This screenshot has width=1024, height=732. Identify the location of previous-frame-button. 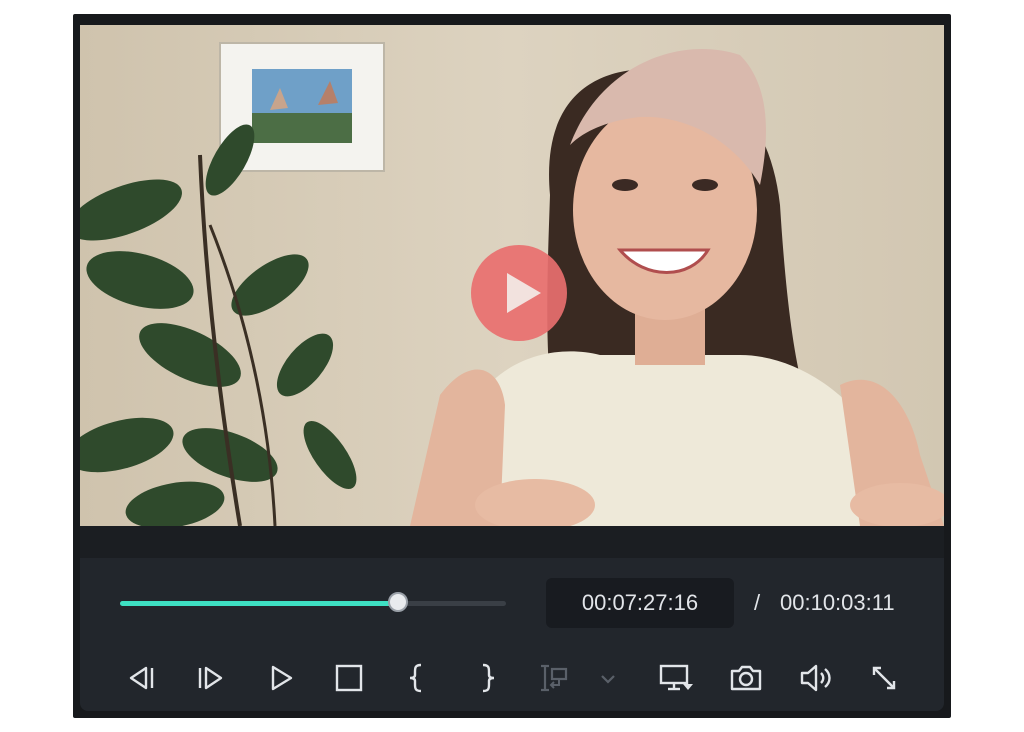
(142, 678).